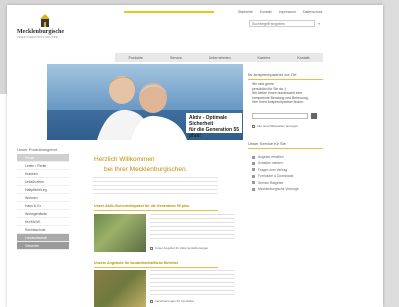  Describe the element at coordinates (146, 169) in the screenshot. I see `welcome-heading-line2: bei Ihrer Mecklenburgischen.` at that location.